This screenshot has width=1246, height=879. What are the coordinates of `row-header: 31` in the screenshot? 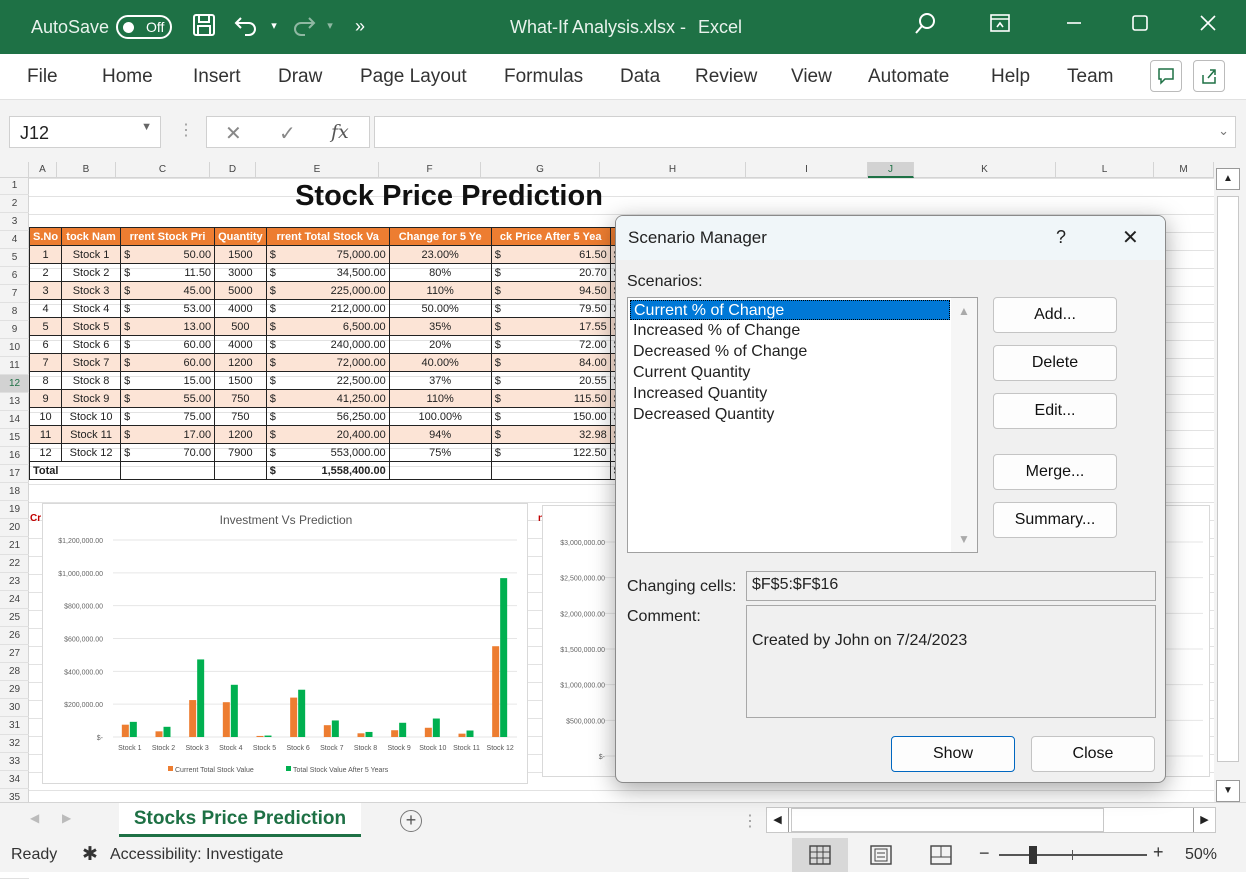 It's located at (14, 726).